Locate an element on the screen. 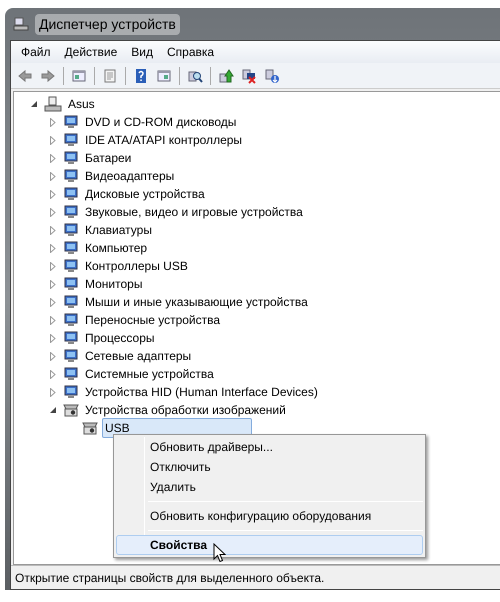  menu-item: Файл is located at coordinates (36, 52).